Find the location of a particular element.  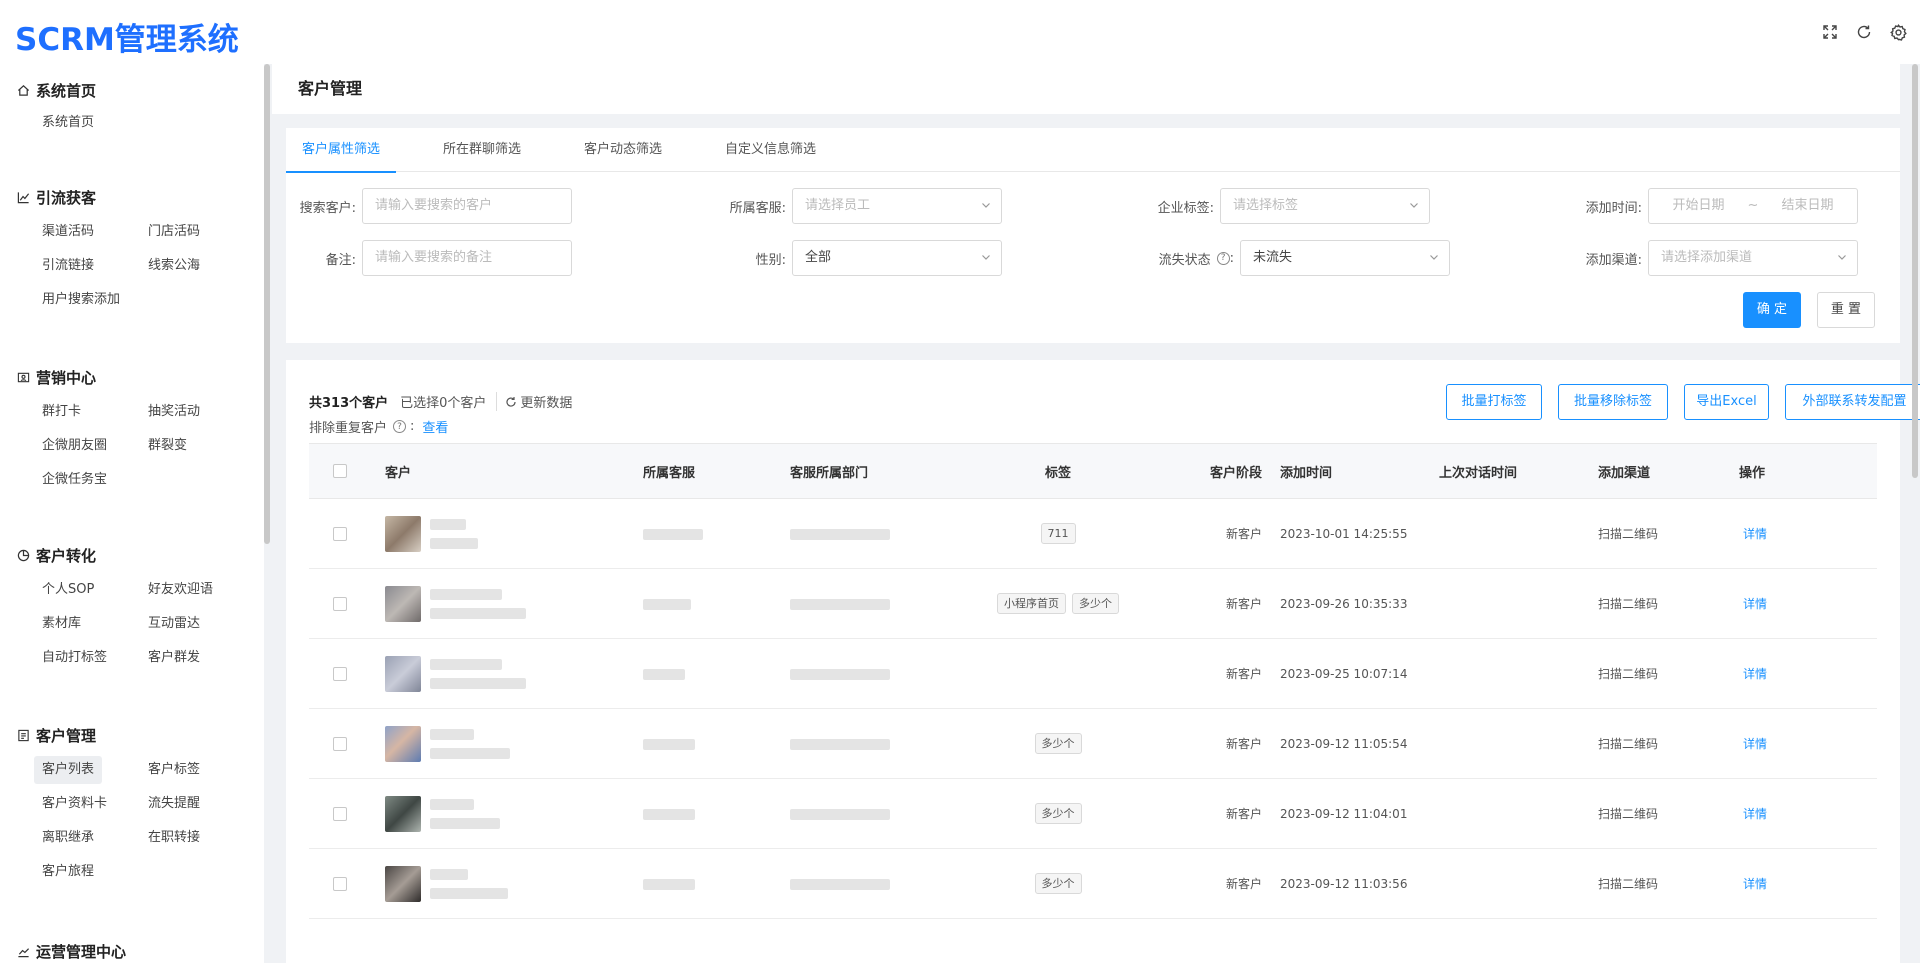

sidebar-item-profile-card: 客户资料卡 is located at coordinates (74, 804).